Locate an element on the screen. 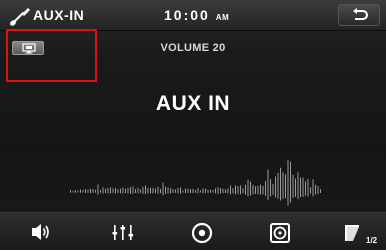  main-title: AUX IN is located at coordinates (193, 103).